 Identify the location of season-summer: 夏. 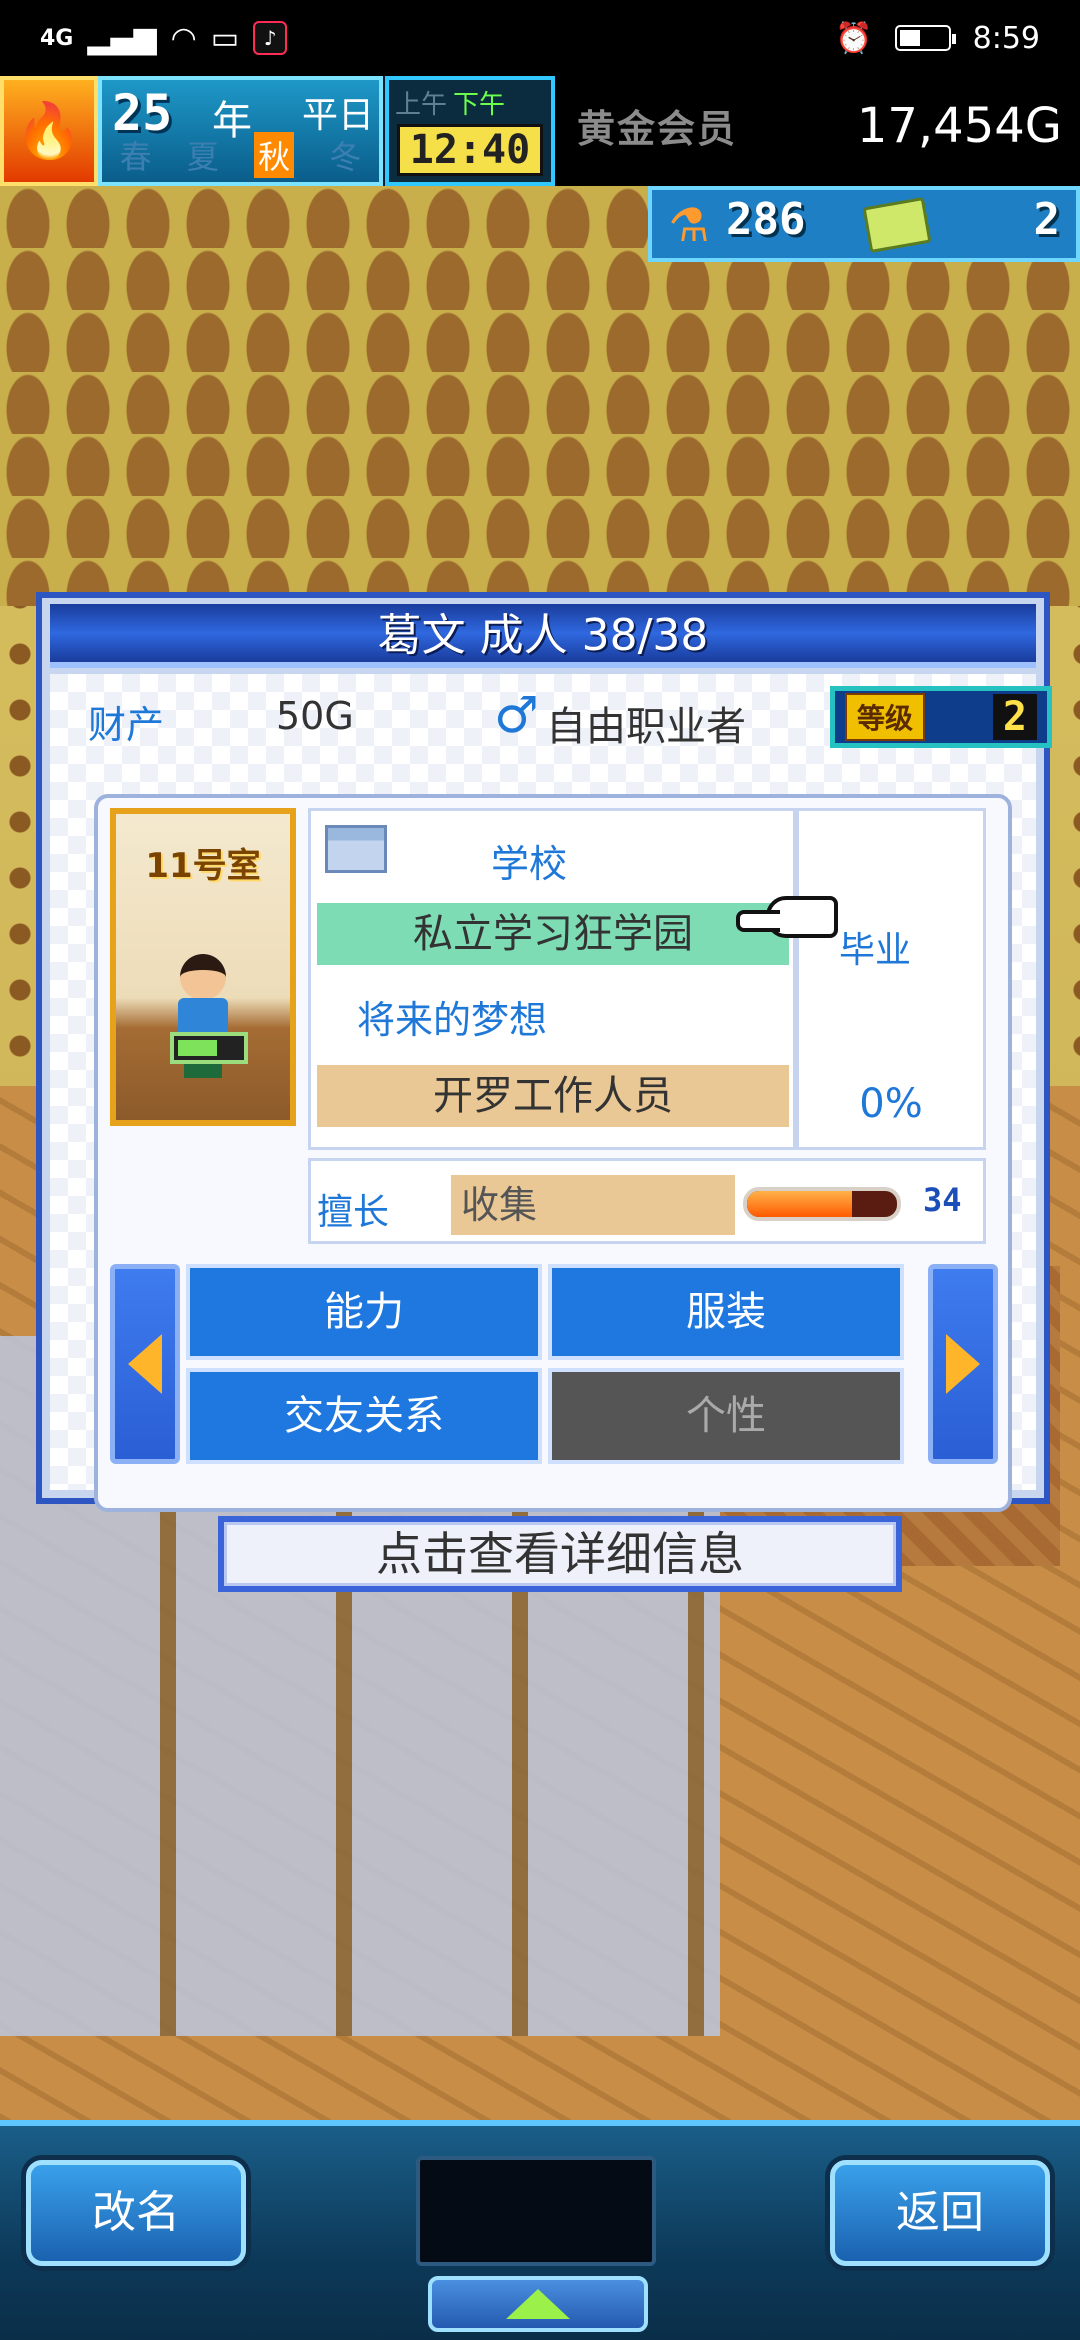
(202, 157).